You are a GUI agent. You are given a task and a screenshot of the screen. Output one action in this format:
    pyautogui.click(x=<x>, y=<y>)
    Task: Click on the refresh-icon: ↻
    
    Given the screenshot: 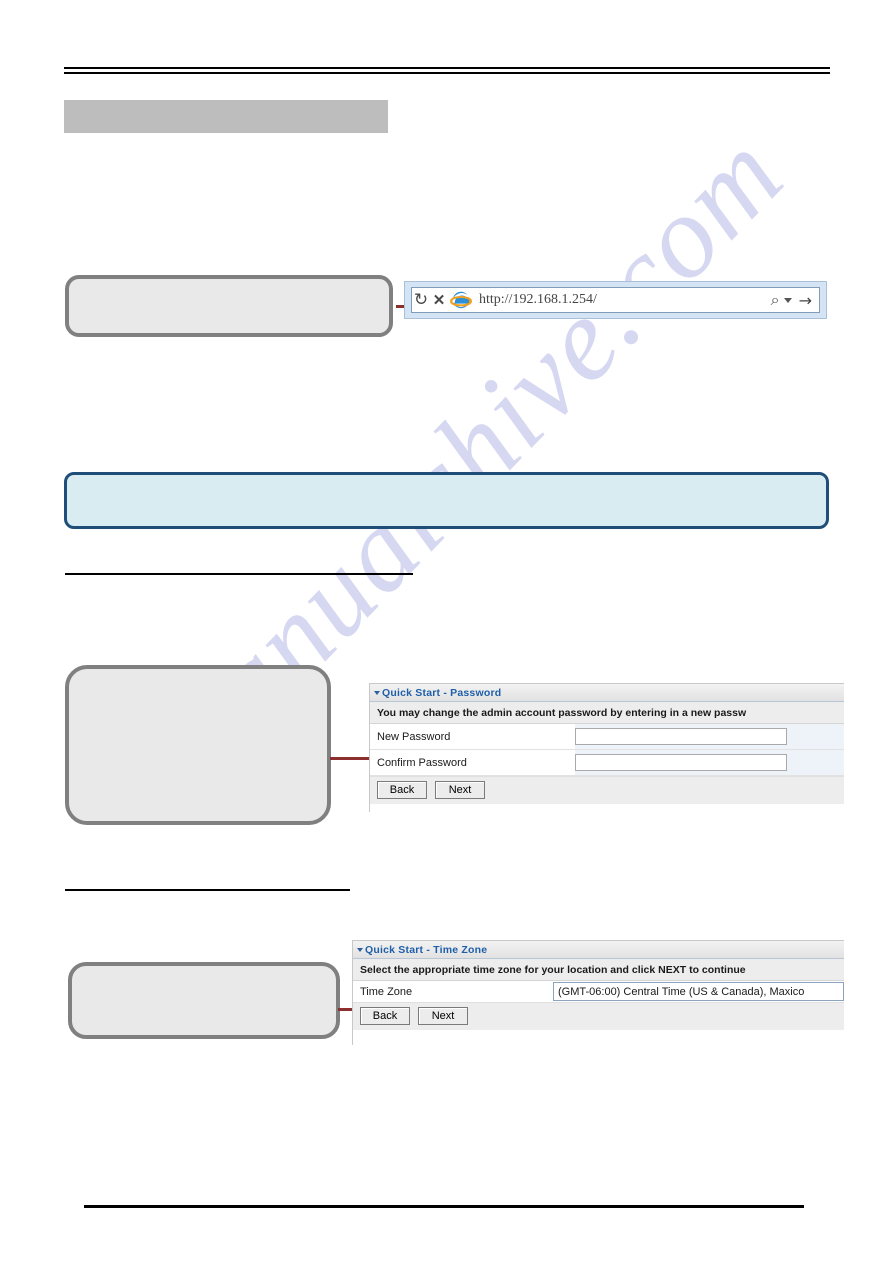 What is the action you would take?
    pyautogui.click(x=421, y=300)
    